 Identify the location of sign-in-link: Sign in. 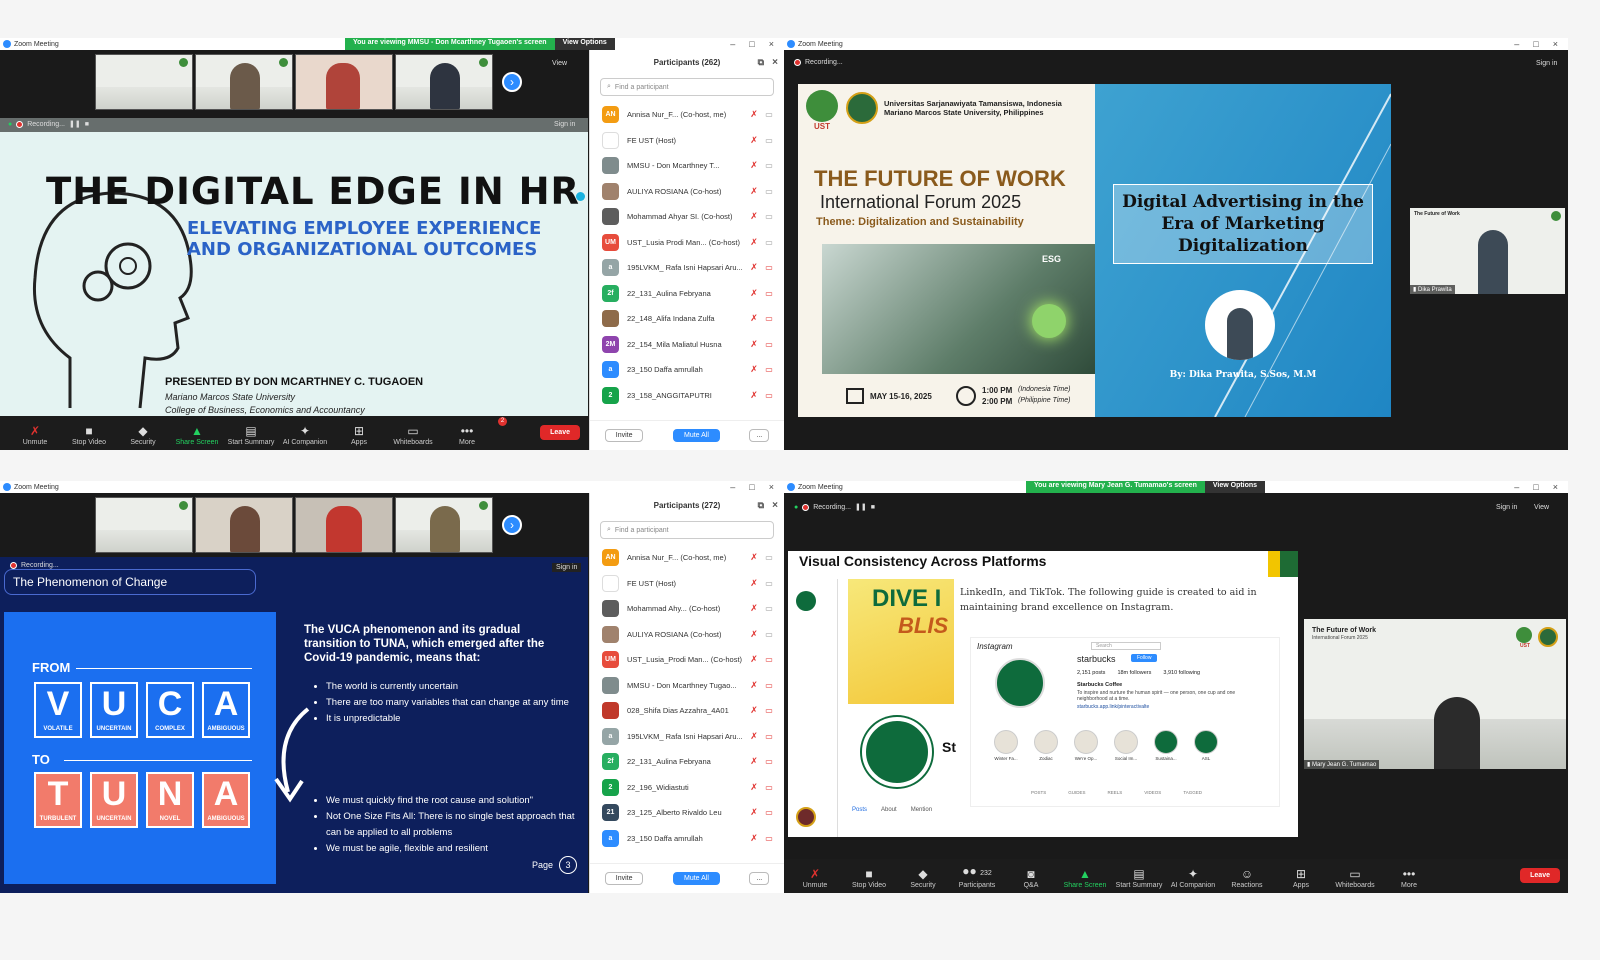
(564, 124).